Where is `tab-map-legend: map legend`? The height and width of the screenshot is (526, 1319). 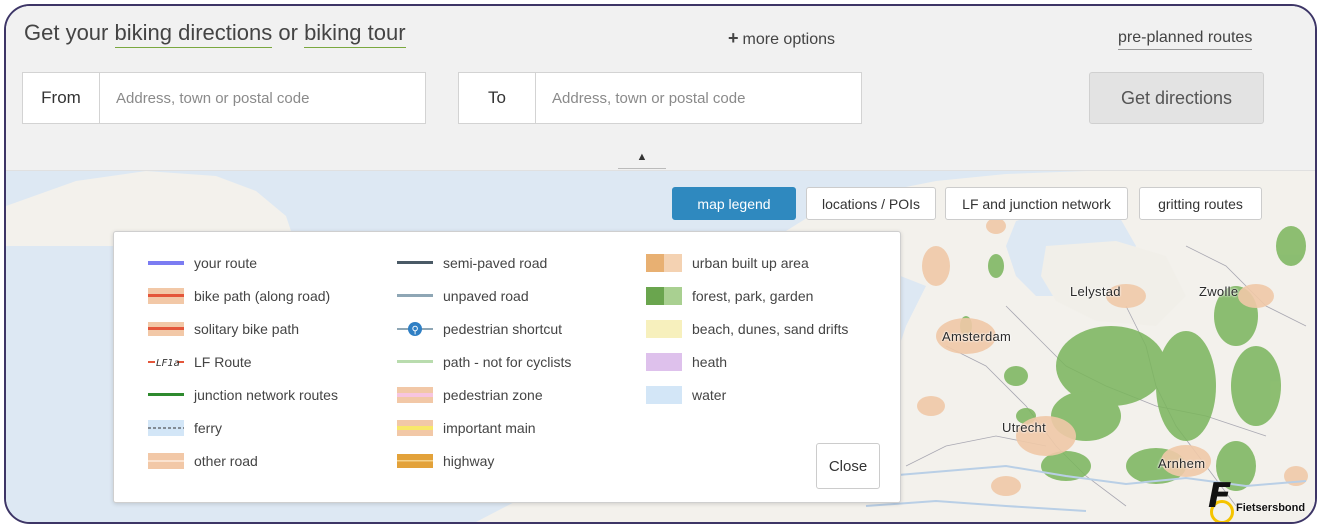 tab-map-legend: map legend is located at coordinates (734, 203).